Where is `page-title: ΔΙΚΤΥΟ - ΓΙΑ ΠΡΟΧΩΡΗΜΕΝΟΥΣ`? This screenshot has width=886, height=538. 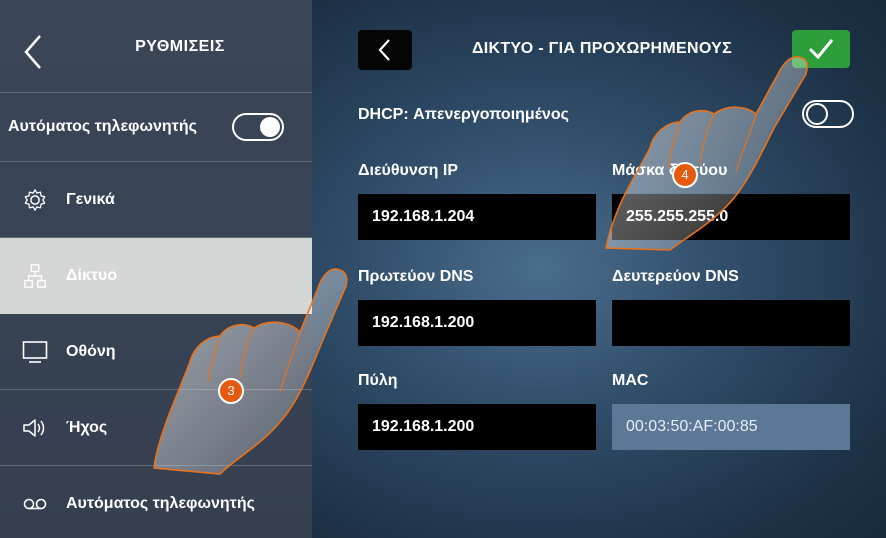
page-title: ΔΙΚΤΥΟ - ΓΙΑ ΠΡΟΧΩΡΗΜΕΝΟΥΣ is located at coordinates (602, 48).